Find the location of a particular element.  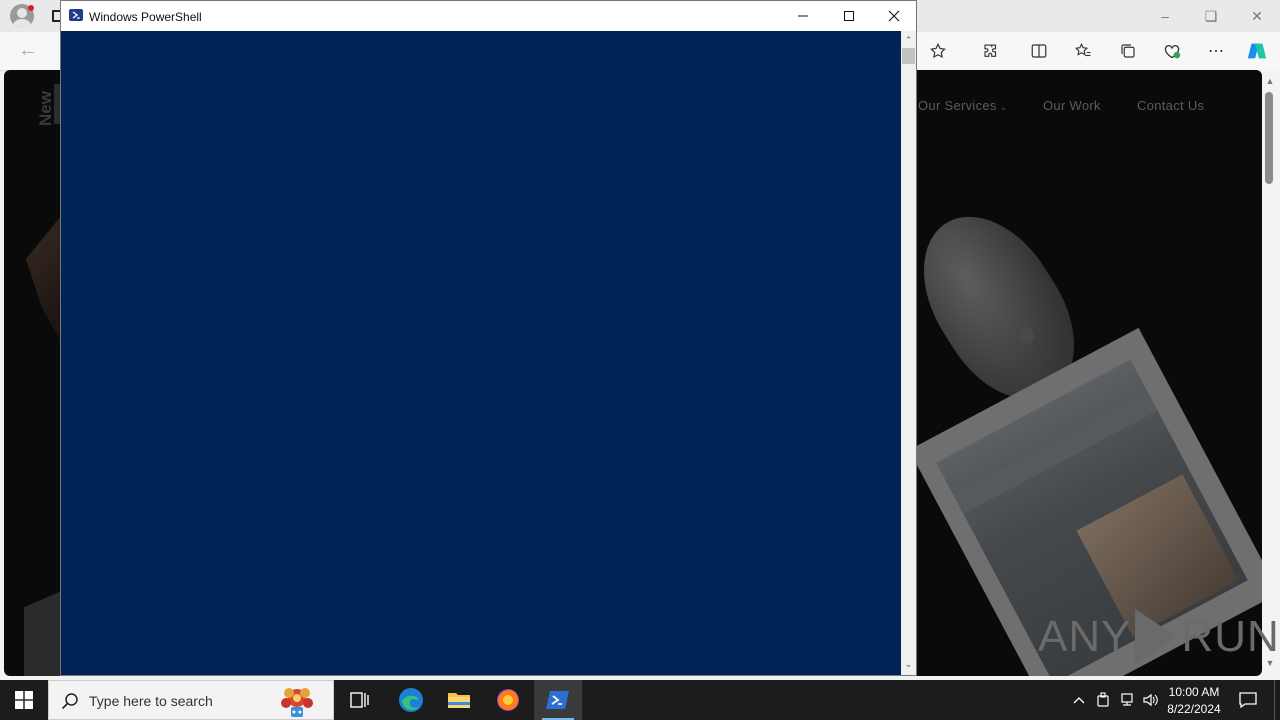

folder-icon is located at coordinates (459, 700).